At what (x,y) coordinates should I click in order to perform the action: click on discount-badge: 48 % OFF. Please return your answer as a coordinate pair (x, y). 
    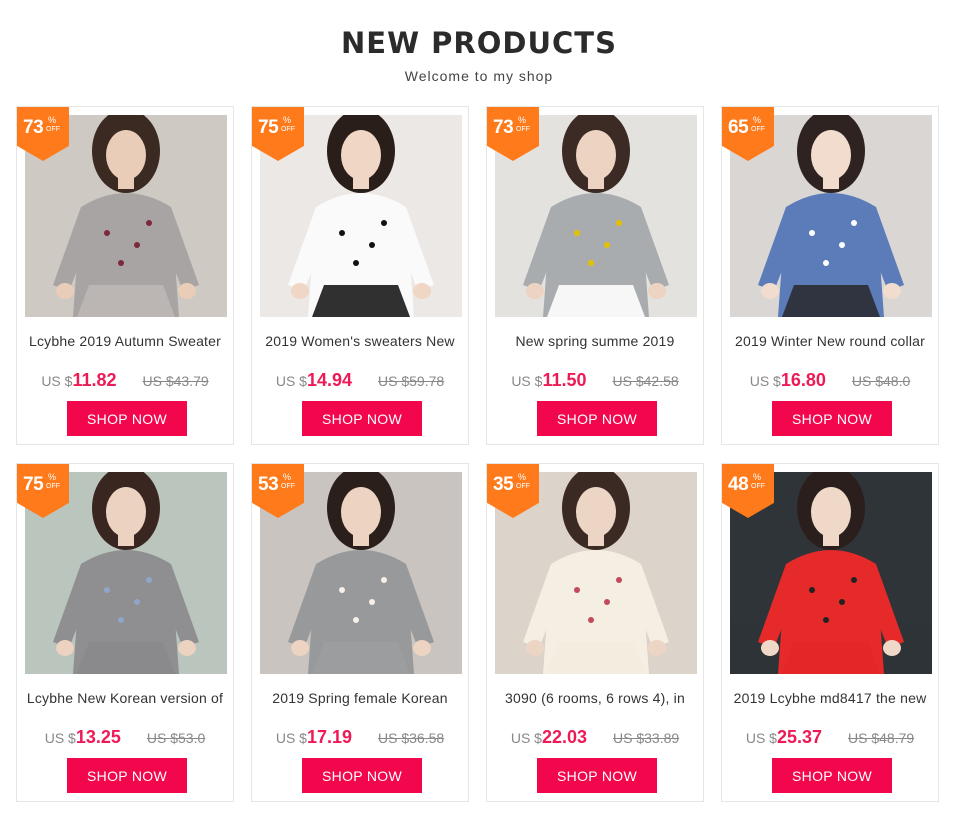
    Looking at the image, I should click on (748, 491).